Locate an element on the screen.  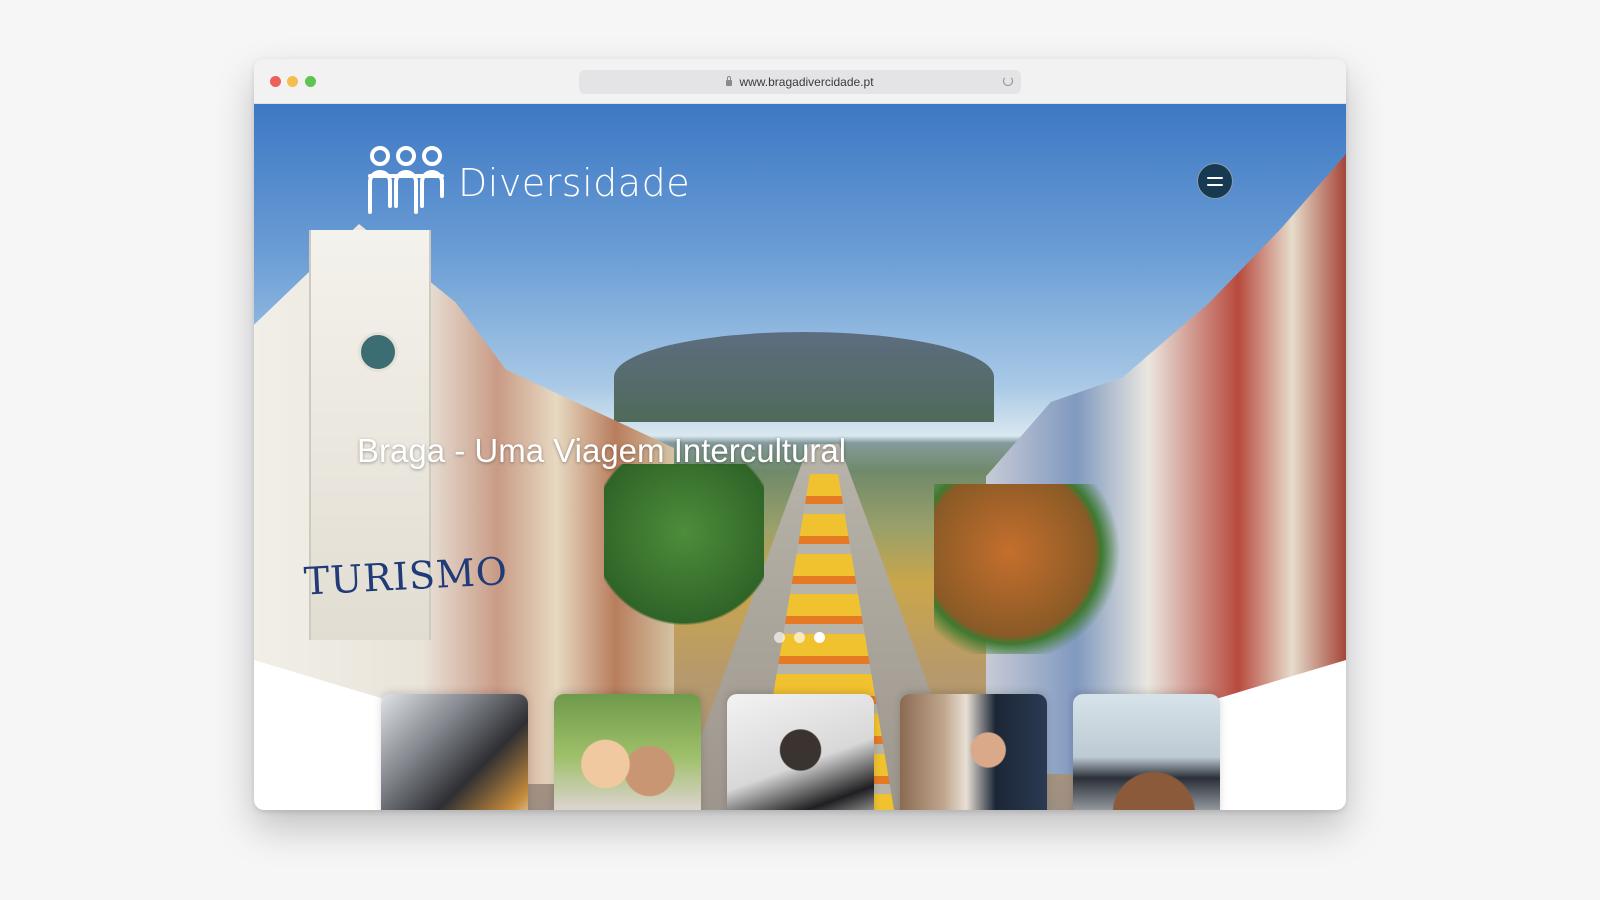
url-text: www.bragadivercidade.pt is located at coordinates (806, 82).